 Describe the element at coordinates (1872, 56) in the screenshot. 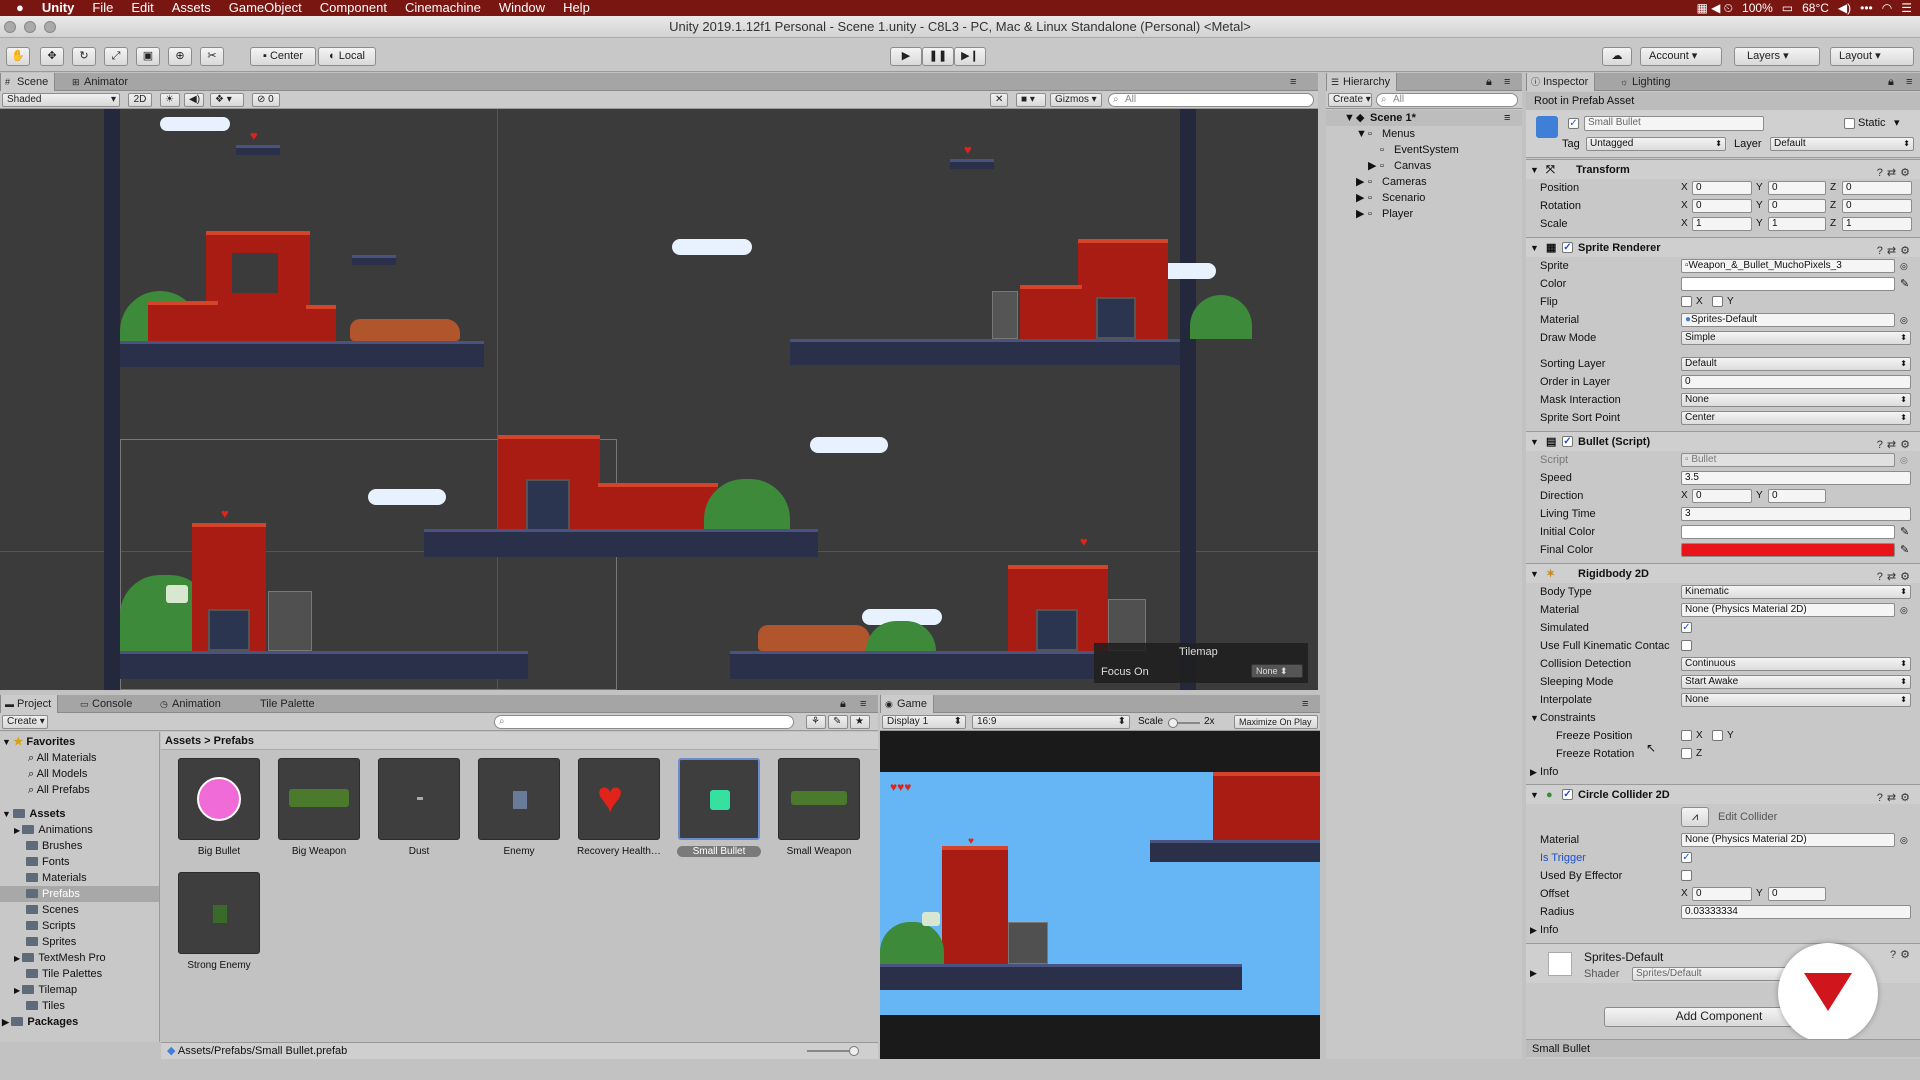

I see `layout-dropdown: Layout ▾` at that location.